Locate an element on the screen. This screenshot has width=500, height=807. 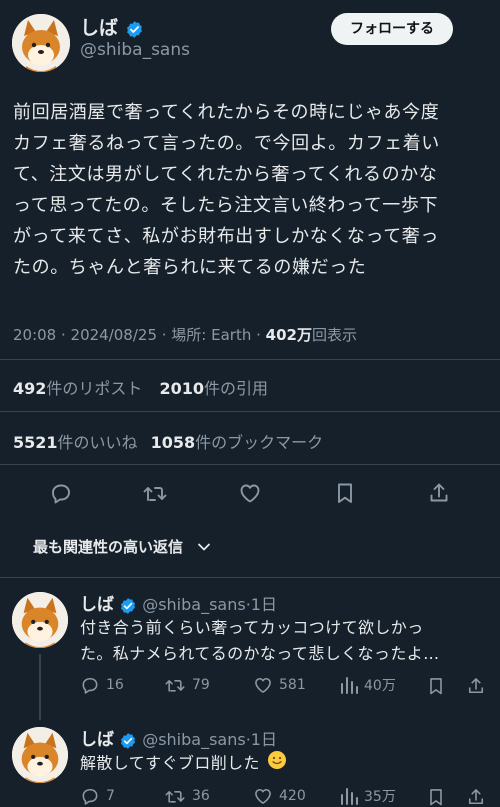
reply-sort-dropdown: 最も関連性の高い返信 is located at coordinates (122, 546).